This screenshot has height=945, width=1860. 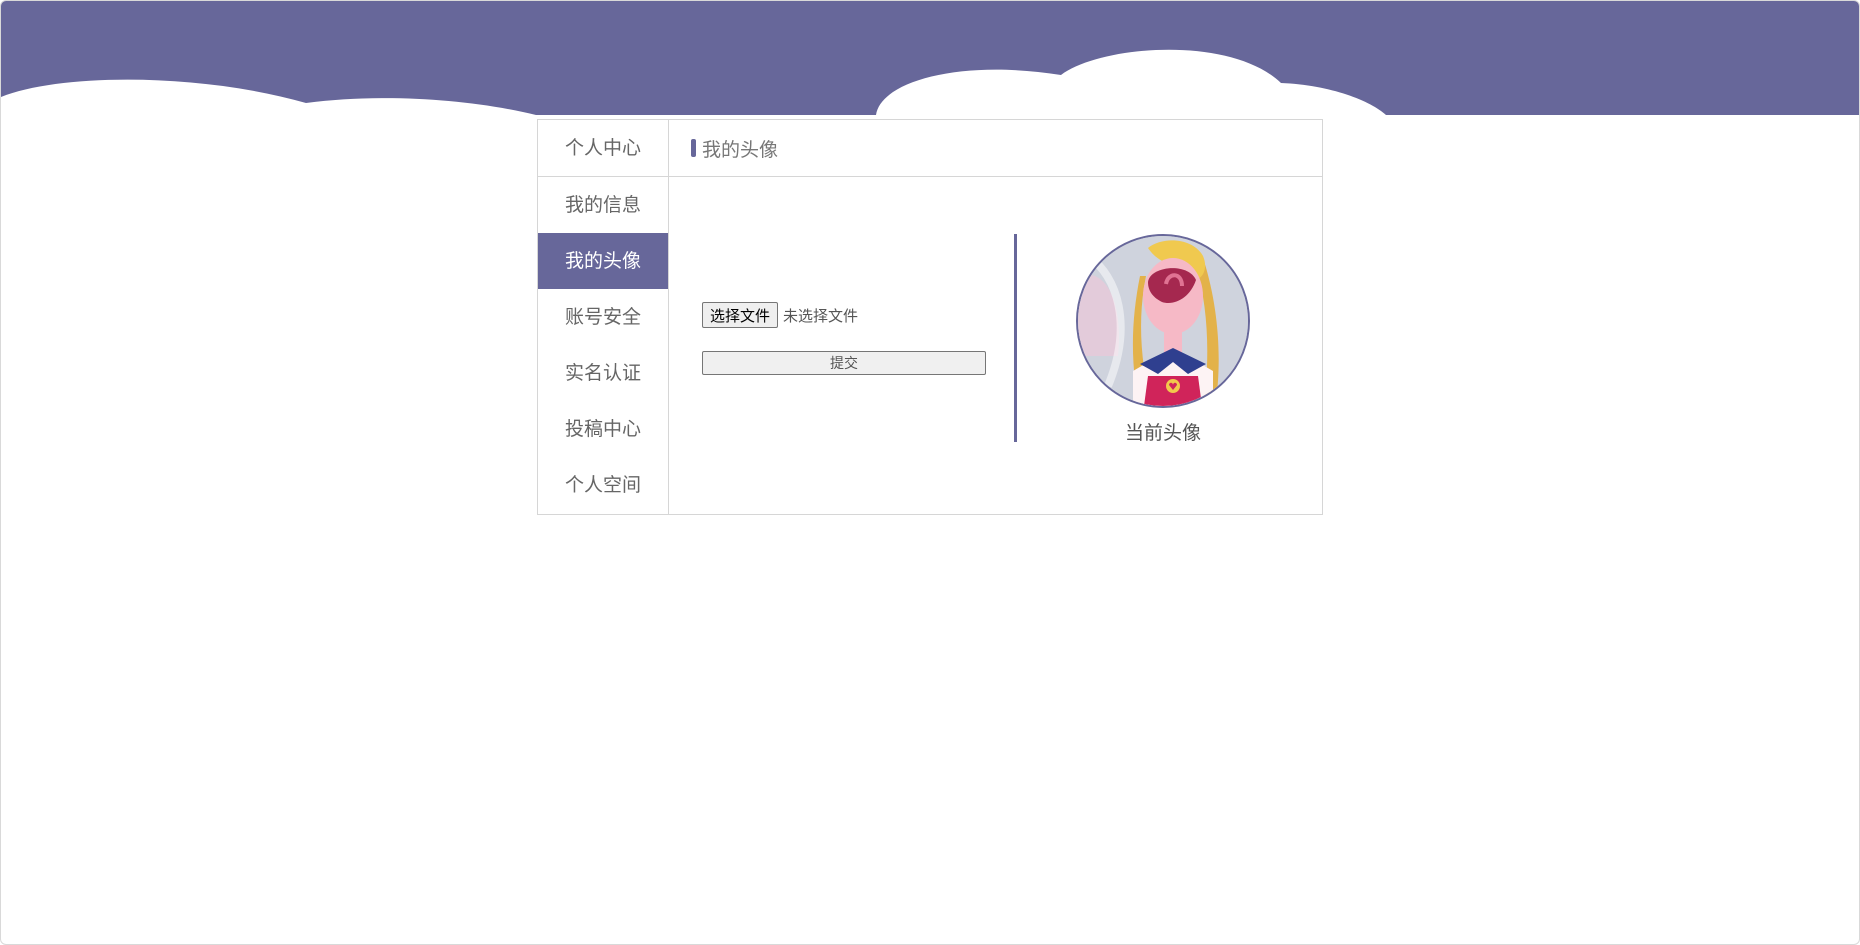 I want to click on vertical-divider, so click(x=1015, y=338).